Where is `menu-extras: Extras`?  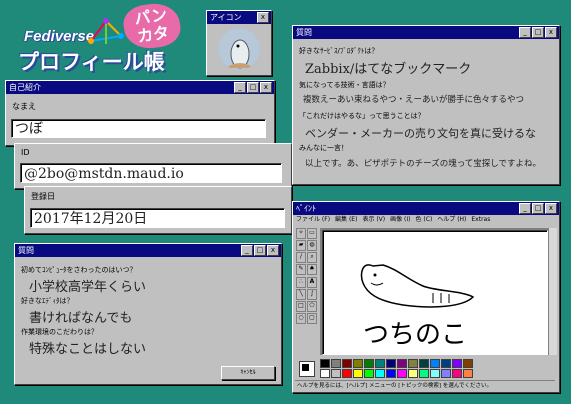
menu-extras: Extras is located at coordinates (480, 220).